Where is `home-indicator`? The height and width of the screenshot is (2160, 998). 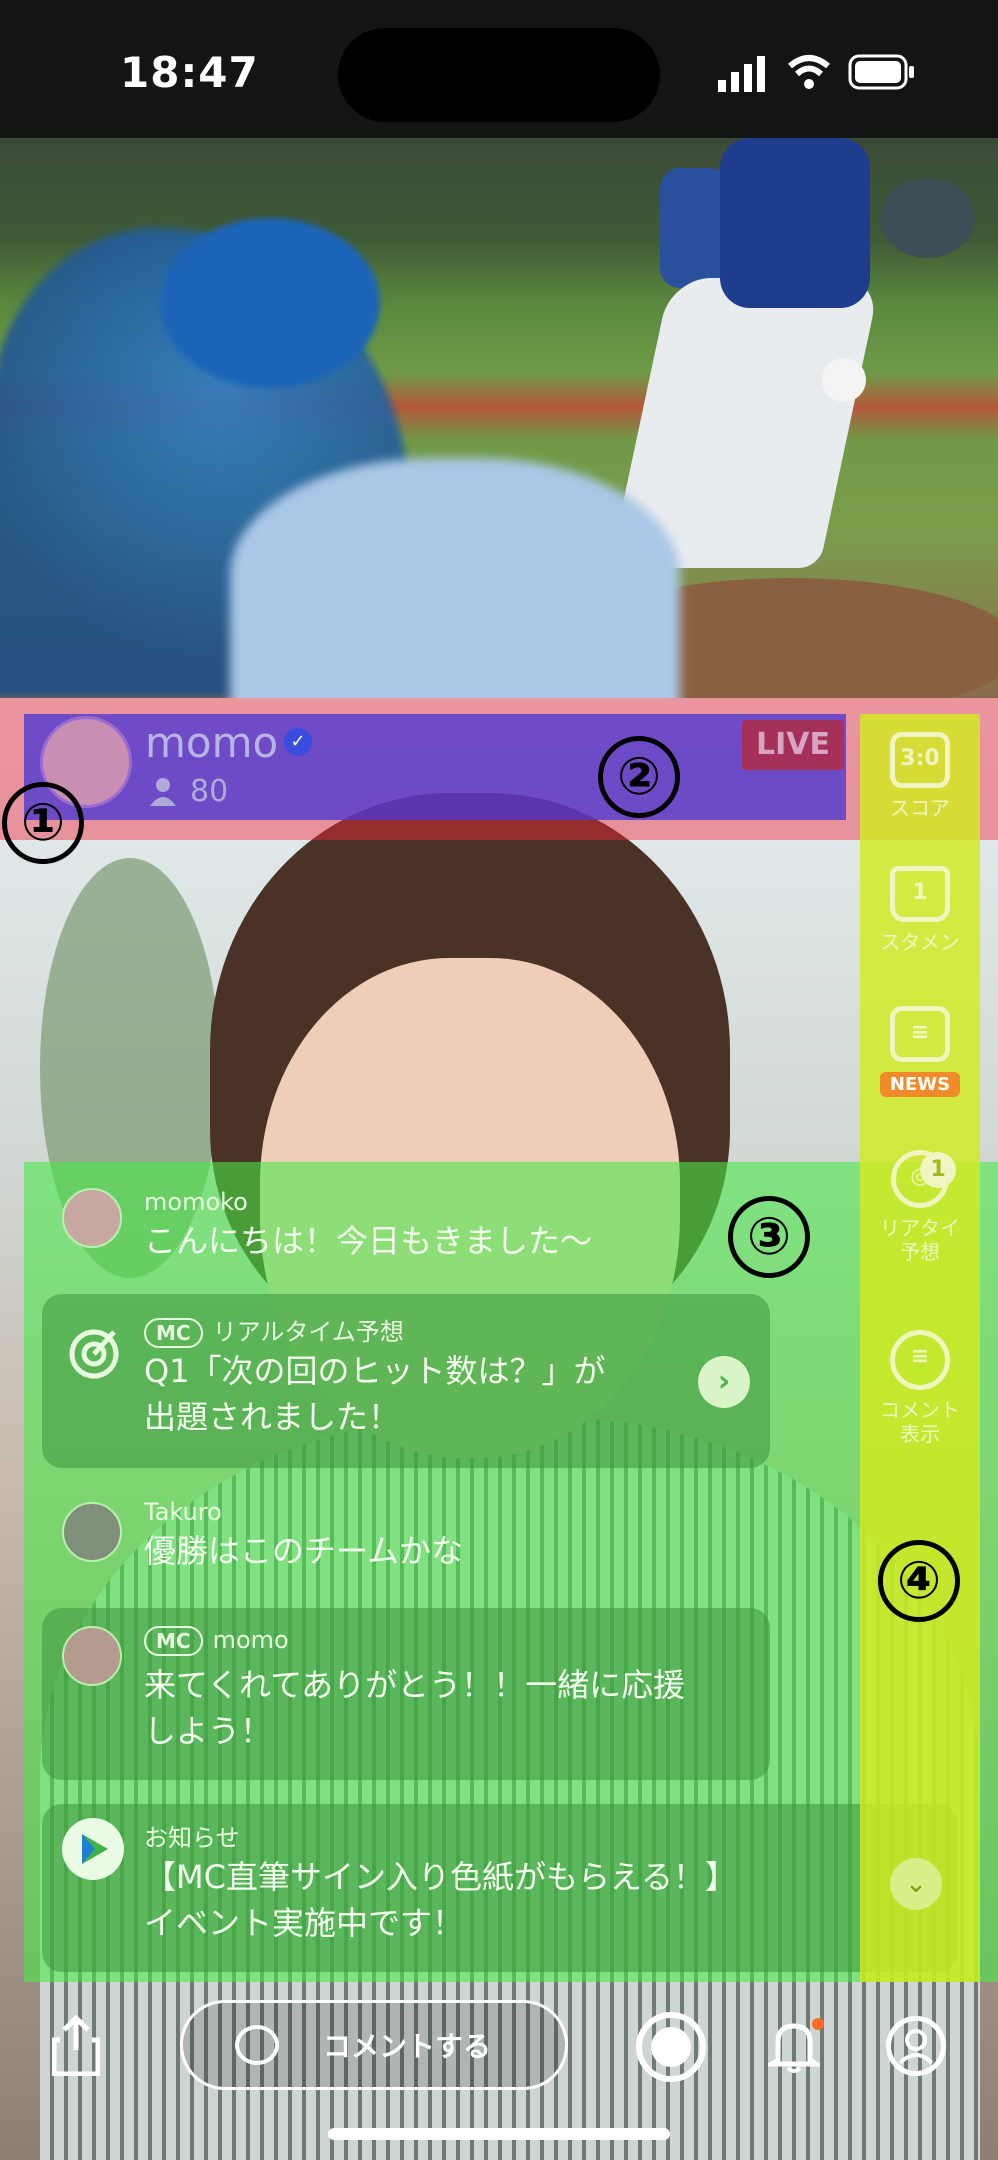
home-indicator is located at coordinates (499, 2134).